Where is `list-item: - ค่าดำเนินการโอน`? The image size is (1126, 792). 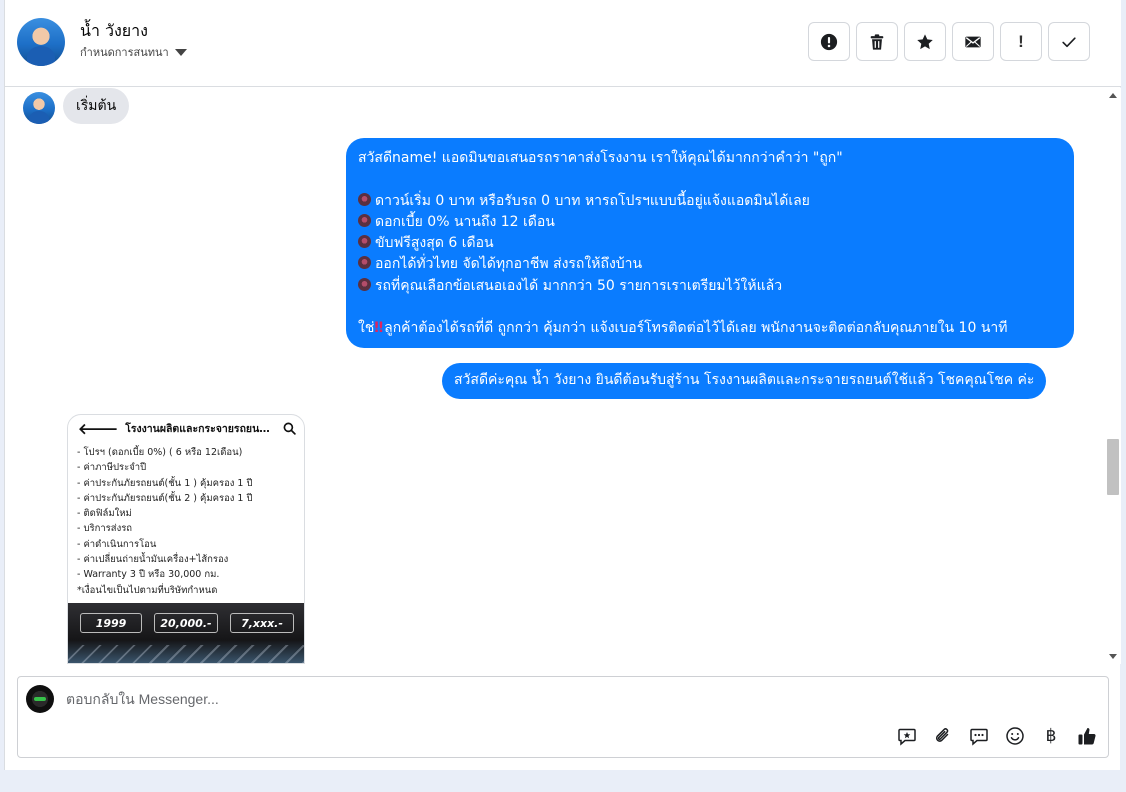 list-item: - ค่าดำเนินการโอน is located at coordinates (117, 544).